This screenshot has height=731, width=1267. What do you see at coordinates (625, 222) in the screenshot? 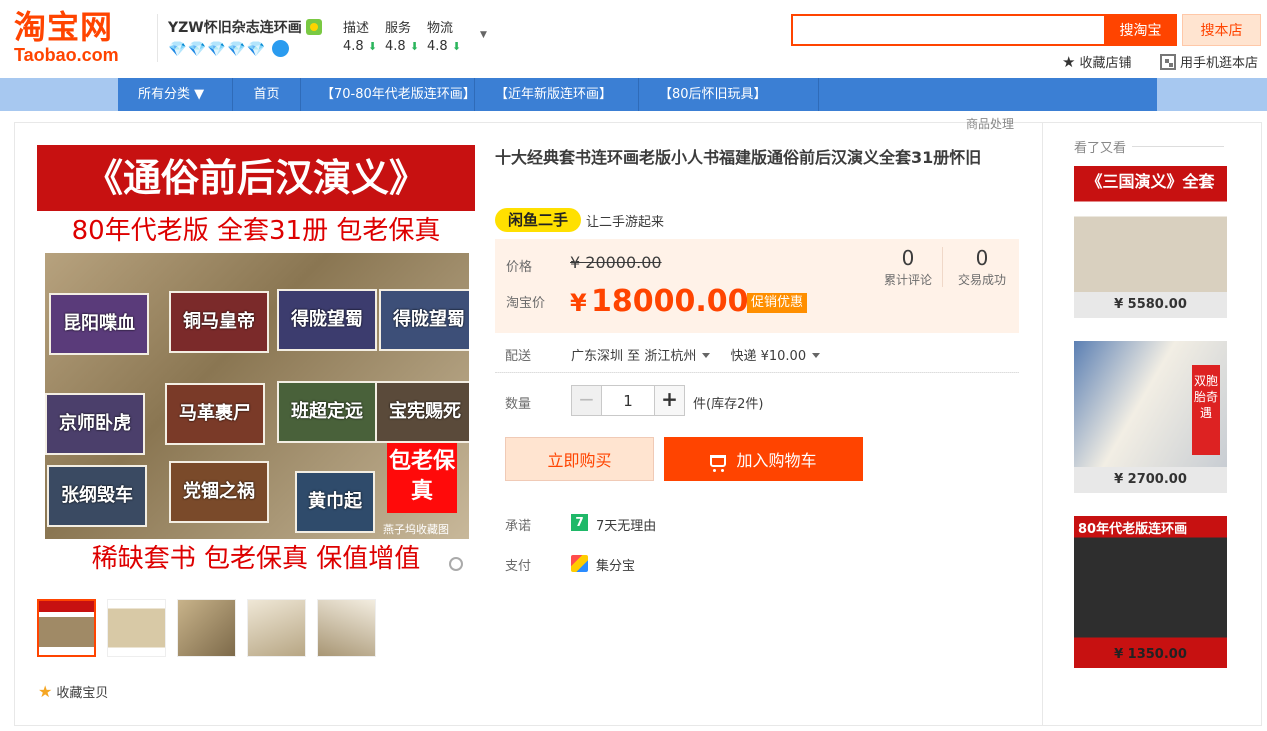
I see `xianyu-slogan: 让二手游起来` at bounding box center [625, 222].